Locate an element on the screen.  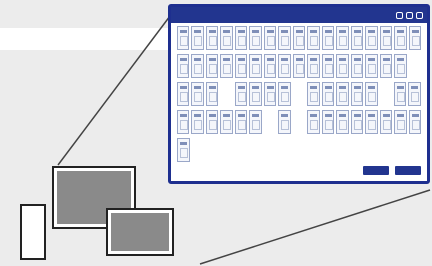
pc-tower-icon is located at coordinates (33, 232).